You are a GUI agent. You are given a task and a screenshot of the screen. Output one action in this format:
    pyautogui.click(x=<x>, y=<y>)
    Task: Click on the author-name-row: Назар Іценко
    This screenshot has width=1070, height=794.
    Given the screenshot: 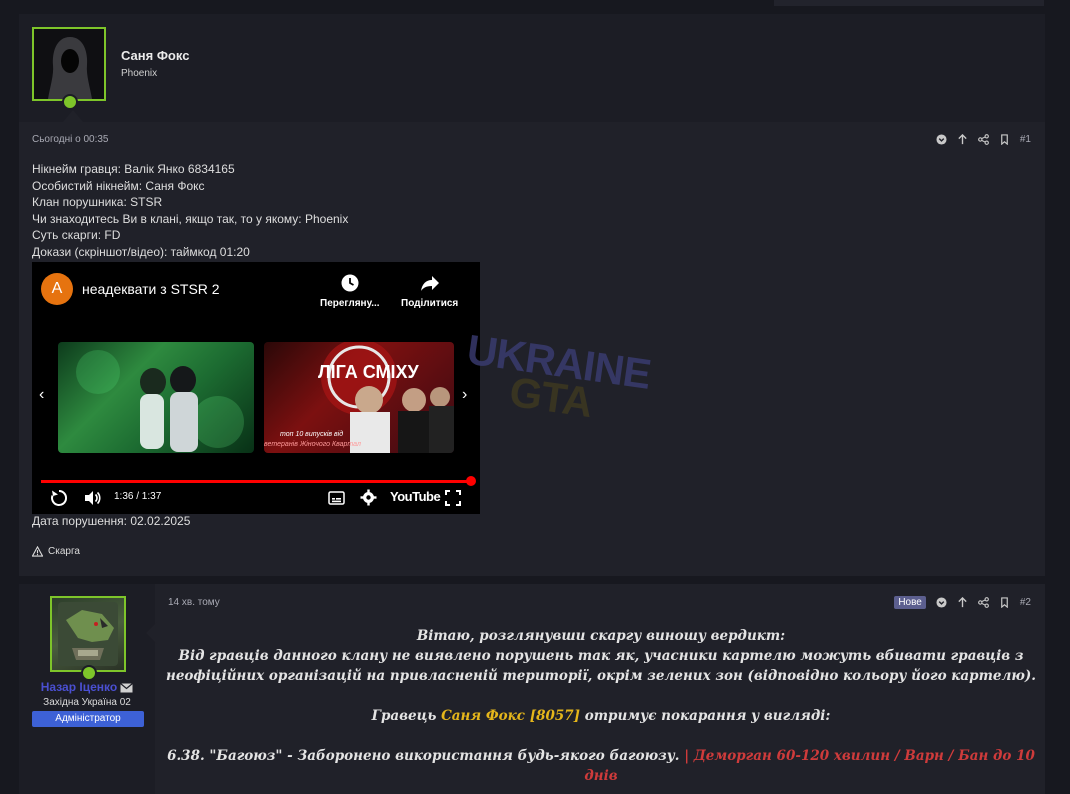 What is the action you would take?
    pyautogui.click(x=87, y=687)
    